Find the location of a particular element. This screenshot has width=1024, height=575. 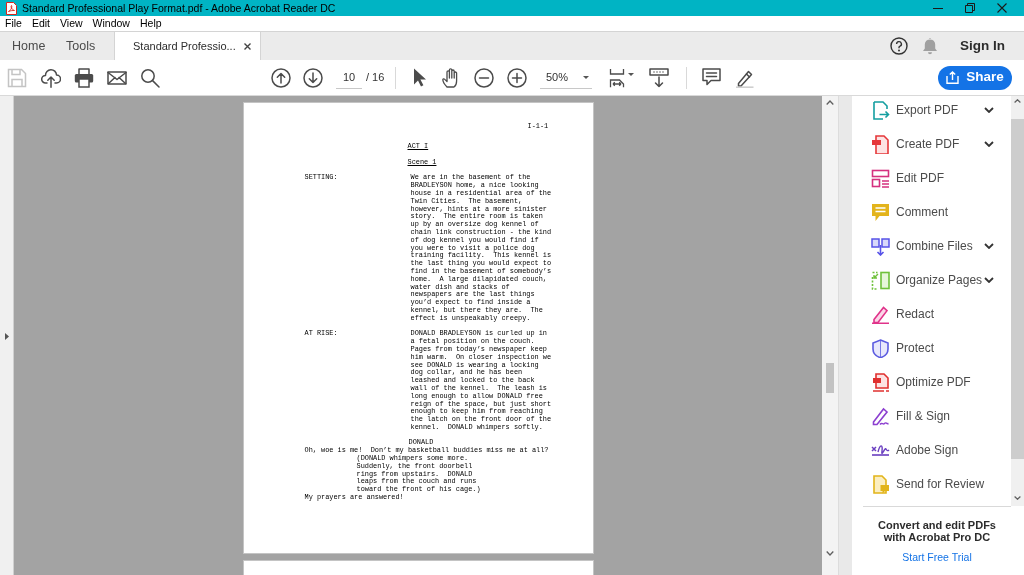

tool-item: Adobe Sign is located at coordinates (931, 450).